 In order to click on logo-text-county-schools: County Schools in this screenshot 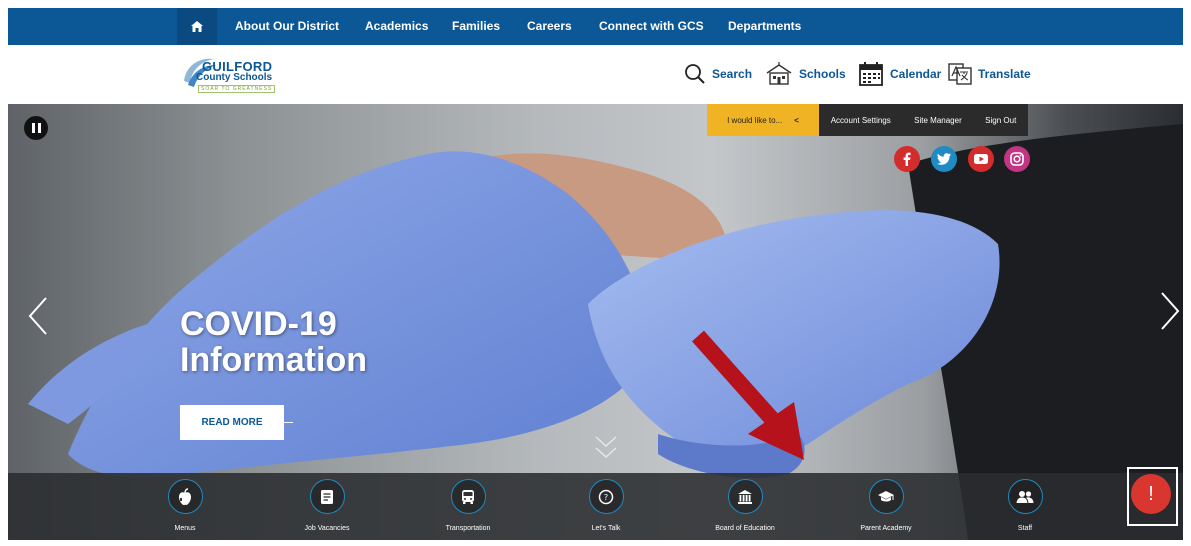, I will do `click(234, 77)`.